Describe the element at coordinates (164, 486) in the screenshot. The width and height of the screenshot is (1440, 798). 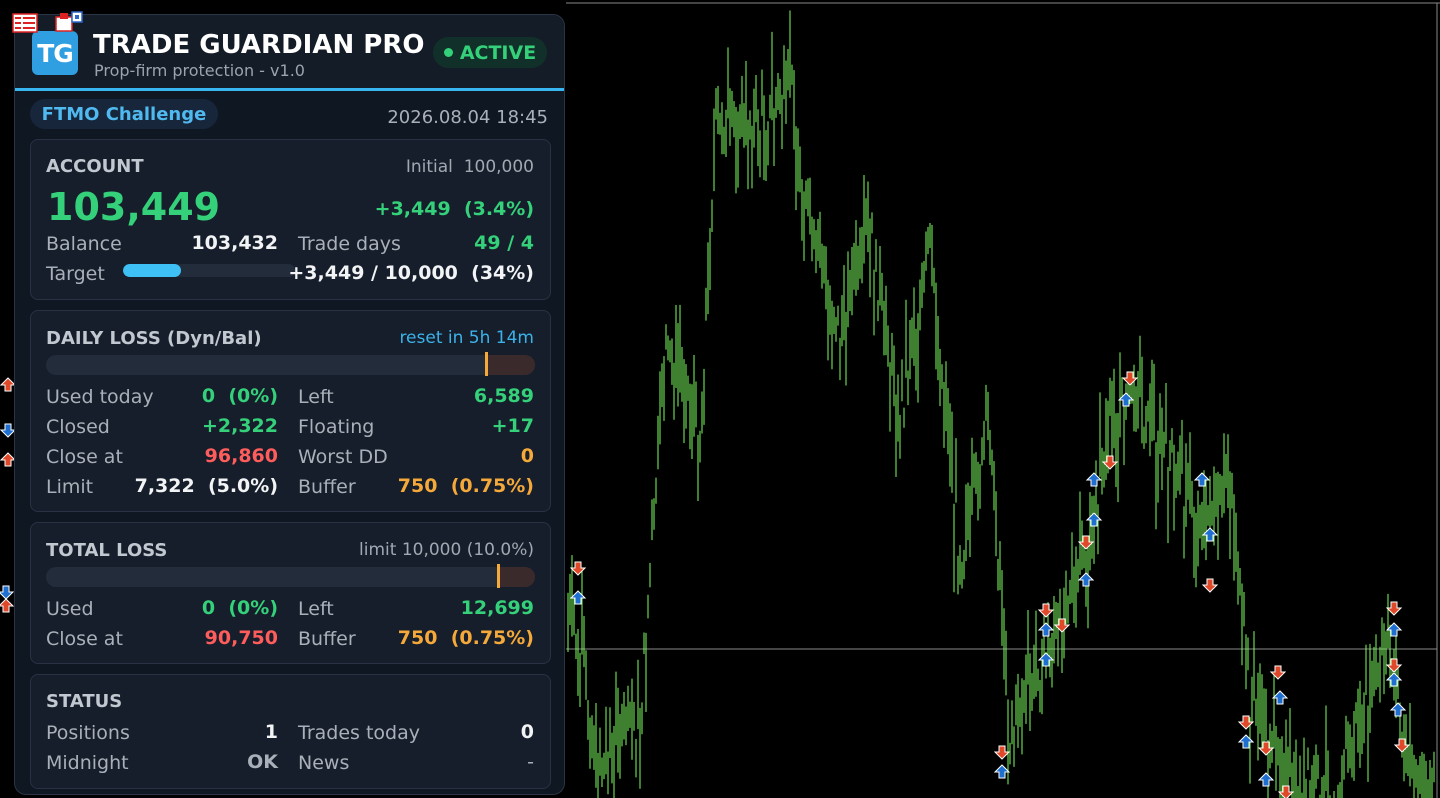
I see `limit-amount: 7,322` at that location.